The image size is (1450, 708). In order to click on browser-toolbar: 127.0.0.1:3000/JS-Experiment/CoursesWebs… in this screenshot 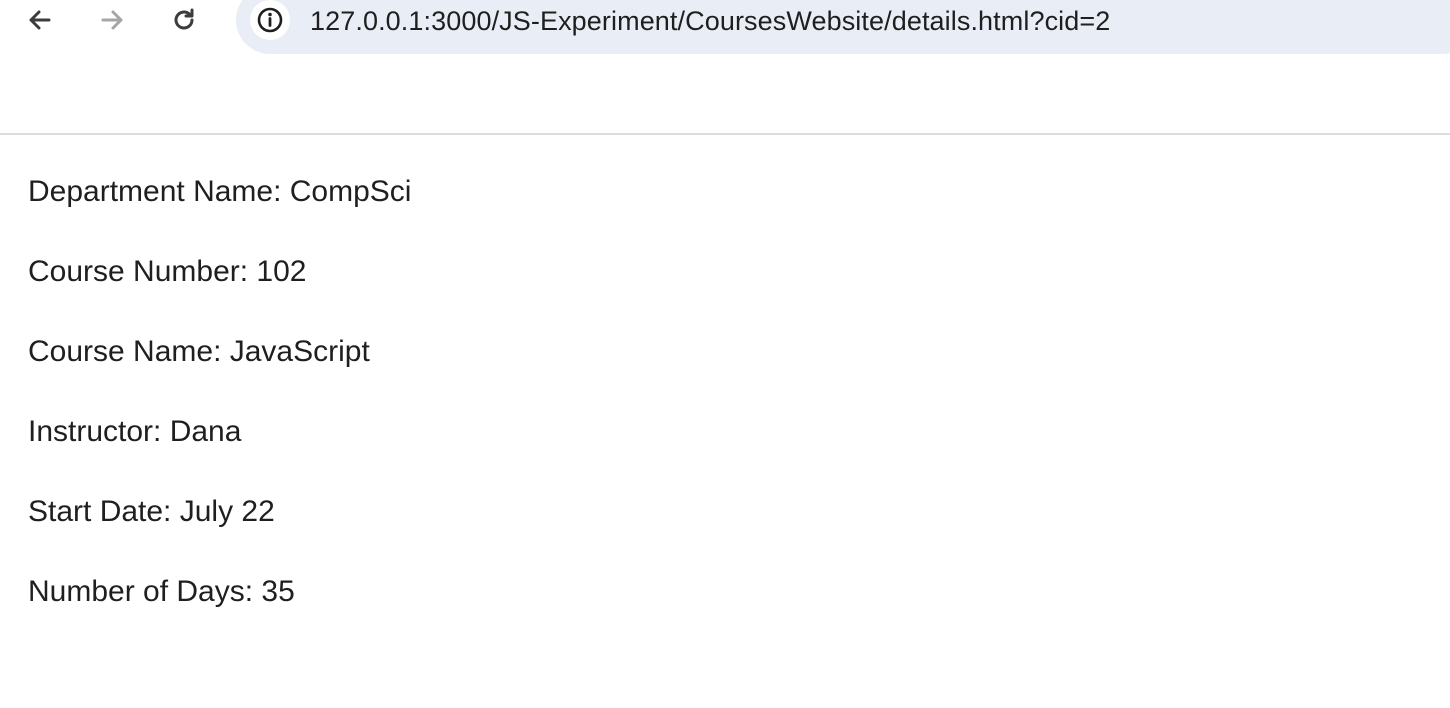, I will do `click(725, 28)`.